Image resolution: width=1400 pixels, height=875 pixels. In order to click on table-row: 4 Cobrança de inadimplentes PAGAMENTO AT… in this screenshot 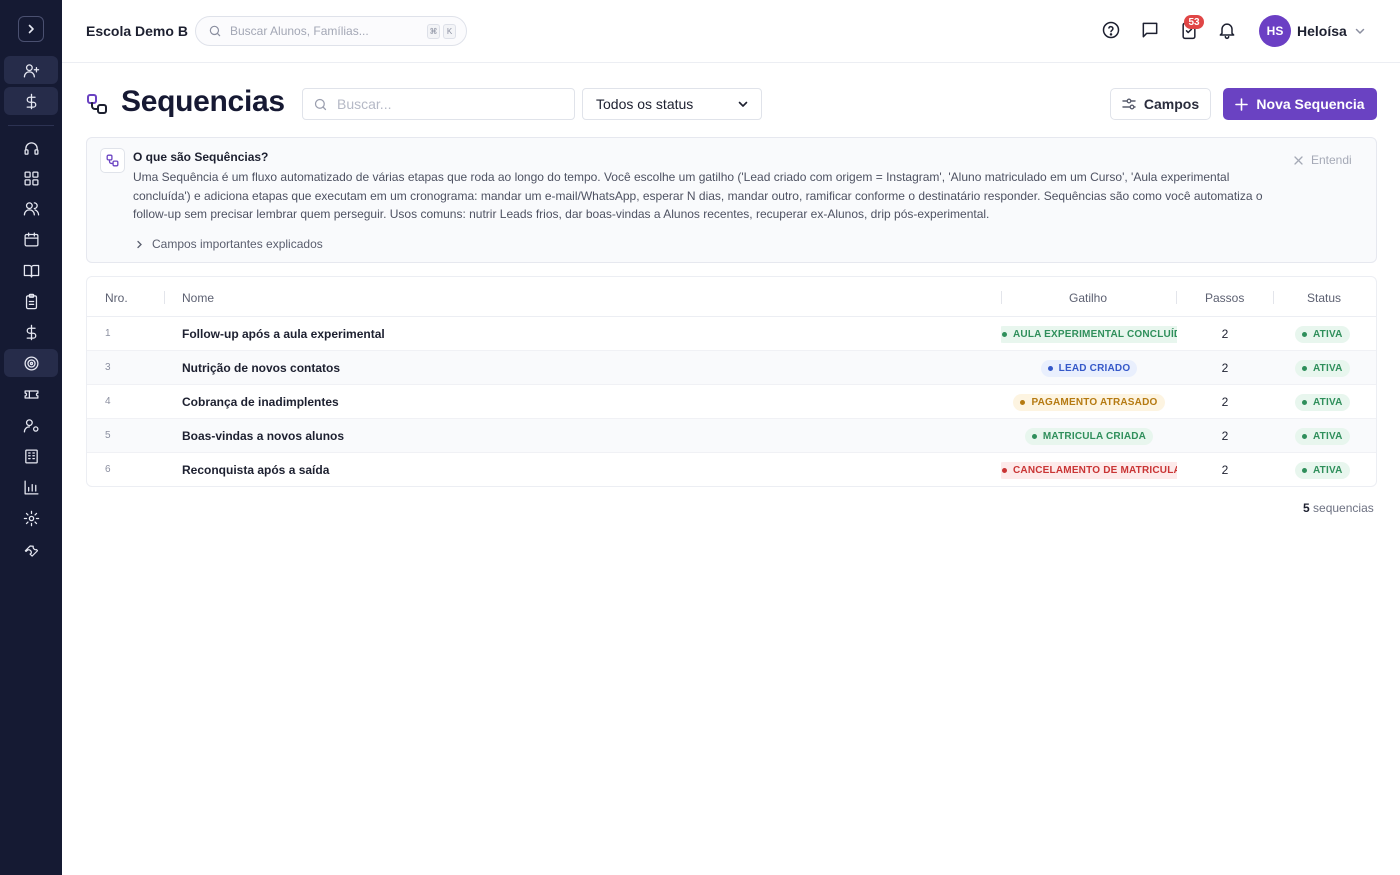, I will do `click(731, 402)`.